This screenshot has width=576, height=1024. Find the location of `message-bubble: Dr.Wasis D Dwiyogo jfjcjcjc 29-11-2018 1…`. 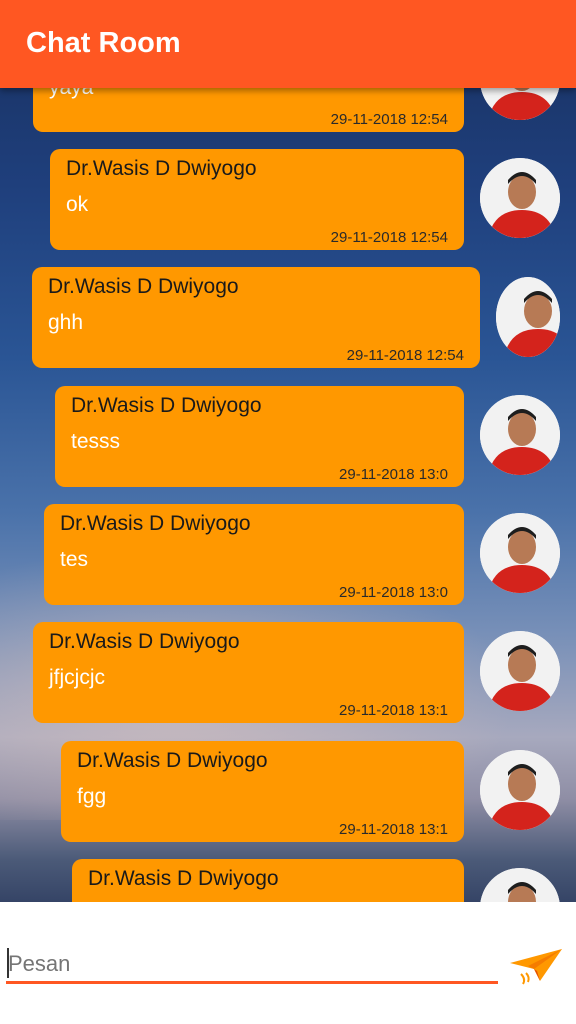

message-bubble: Dr.Wasis D Dwiyogo jfjcjcjc 29-11-2018 1… is located at coordinates (248, 672).